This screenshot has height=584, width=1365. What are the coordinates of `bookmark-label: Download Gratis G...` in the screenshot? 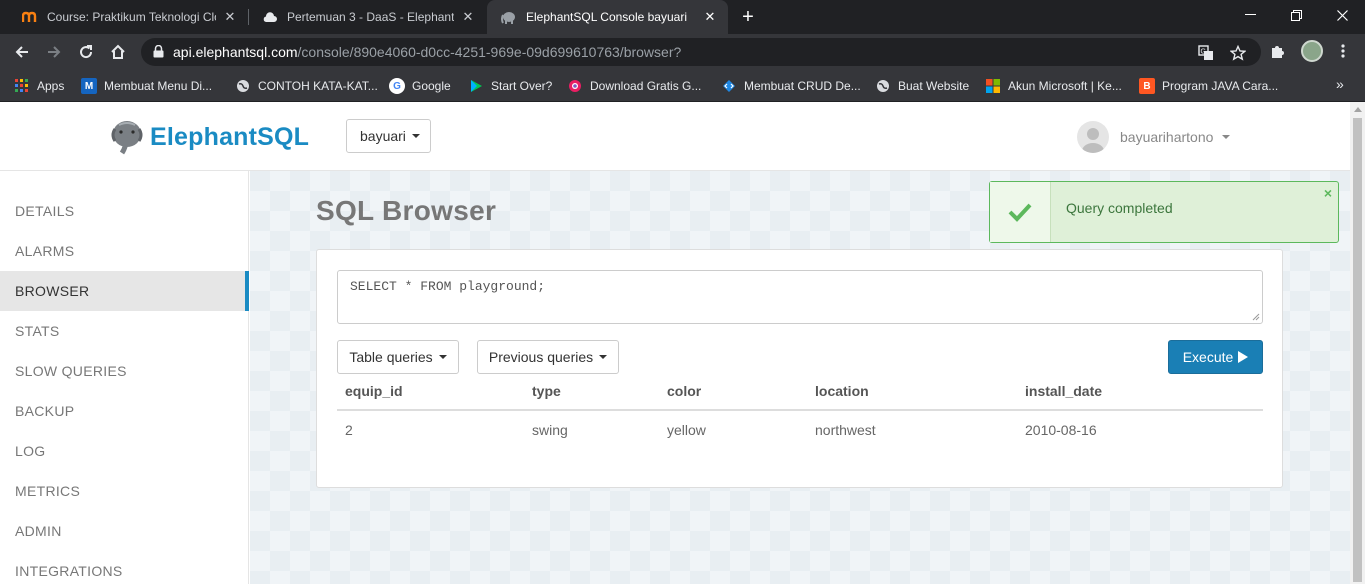 It's located at (646, 86).